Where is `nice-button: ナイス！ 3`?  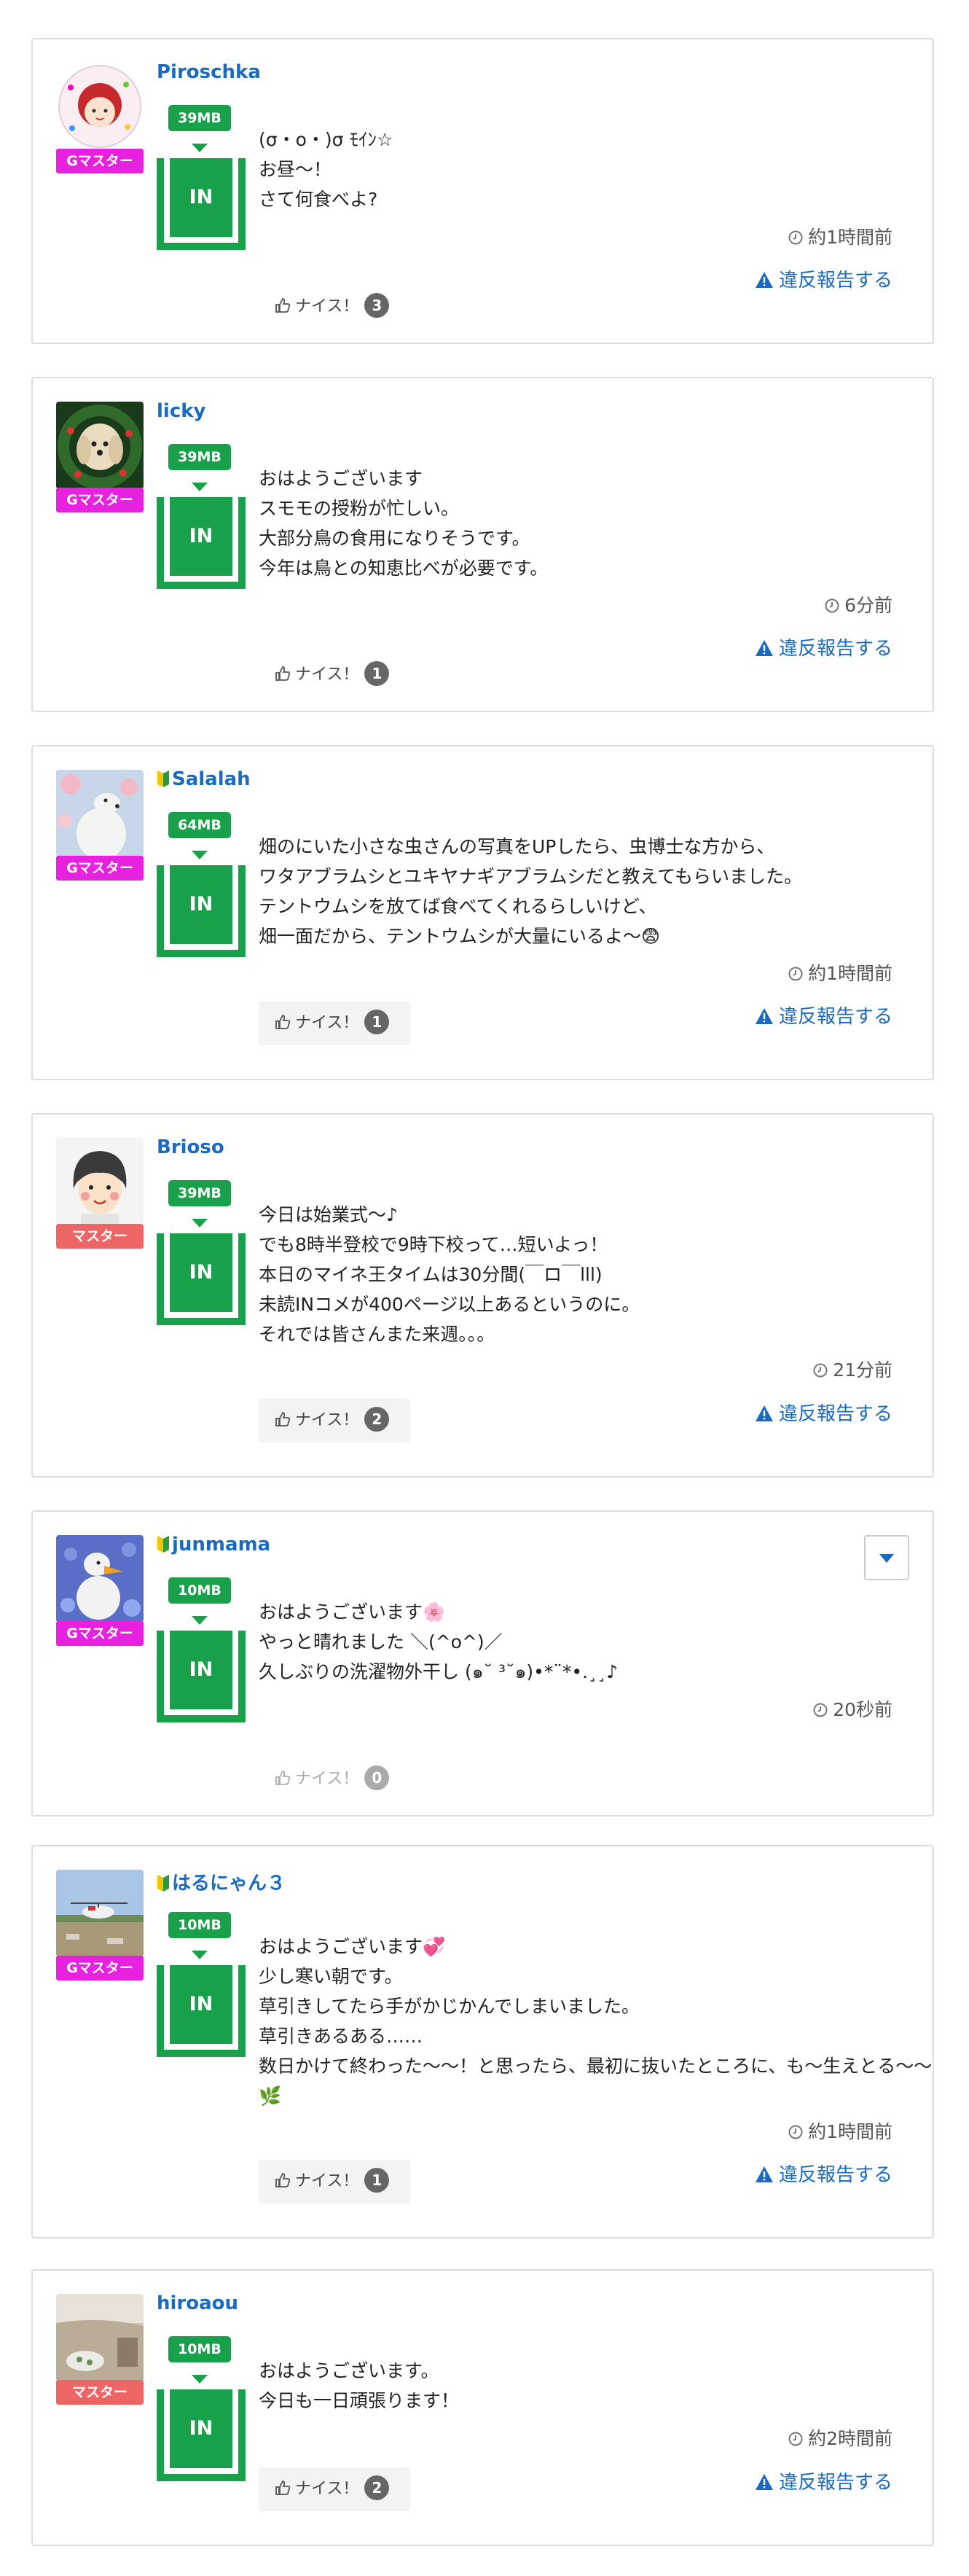
nice-button: ナイス！ 3 is located at coordinates (334, 307).